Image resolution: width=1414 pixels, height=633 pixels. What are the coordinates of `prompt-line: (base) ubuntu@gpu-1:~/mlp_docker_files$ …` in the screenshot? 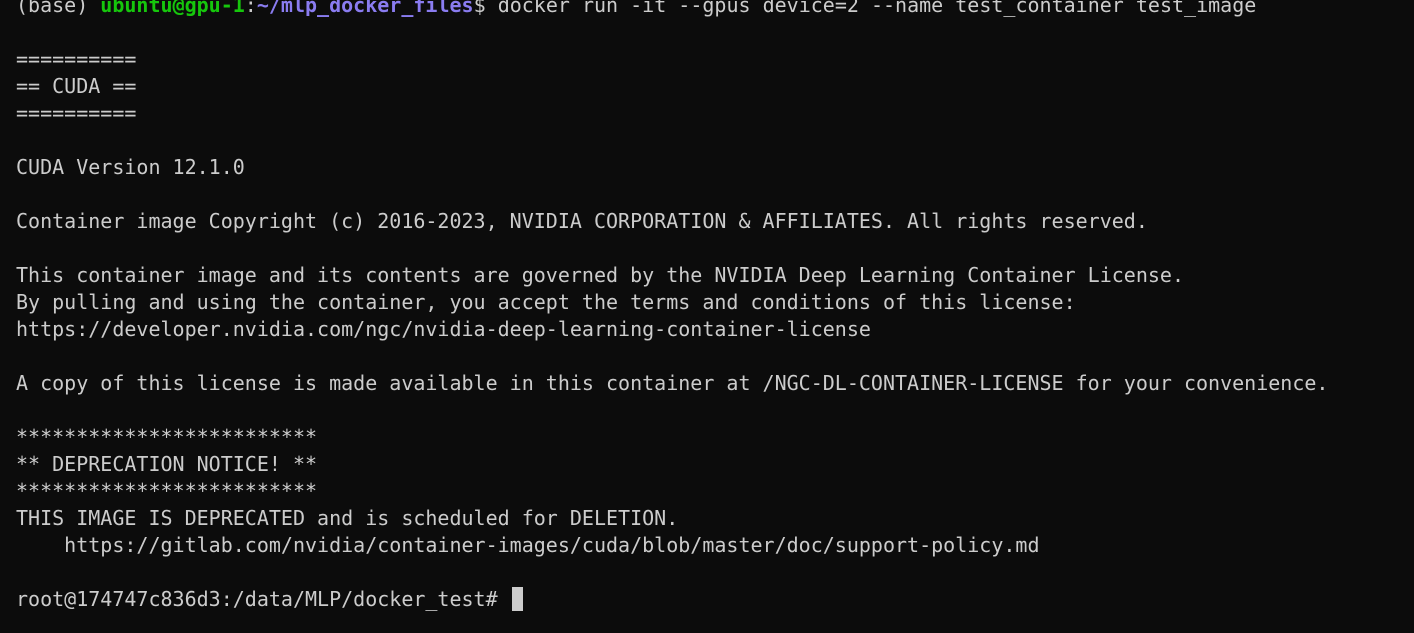 It's located at (715, 9).